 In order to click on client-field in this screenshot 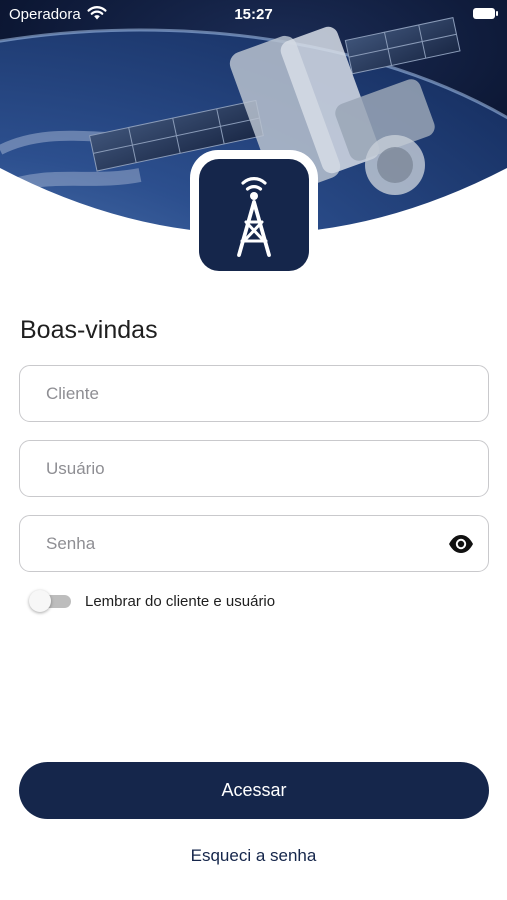, I will do `click(254, 393)`.